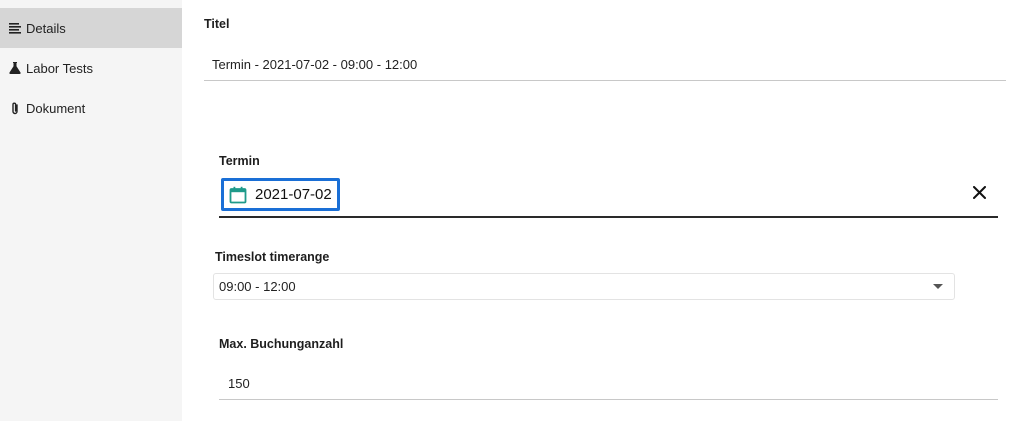  I want to click on sidebar-item-label: Details, so click(46, 28).